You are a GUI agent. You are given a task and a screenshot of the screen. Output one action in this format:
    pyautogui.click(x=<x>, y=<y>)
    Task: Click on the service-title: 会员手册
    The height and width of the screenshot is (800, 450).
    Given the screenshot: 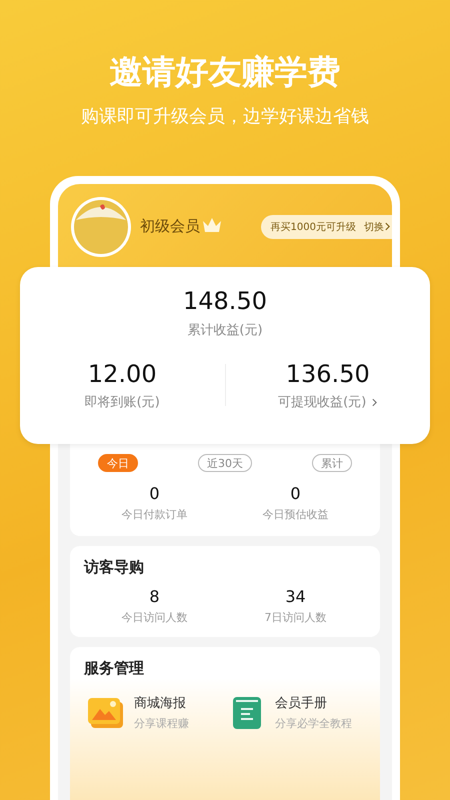 What is the action you would take?
    pyautogui.click(x=313, y=703)
    